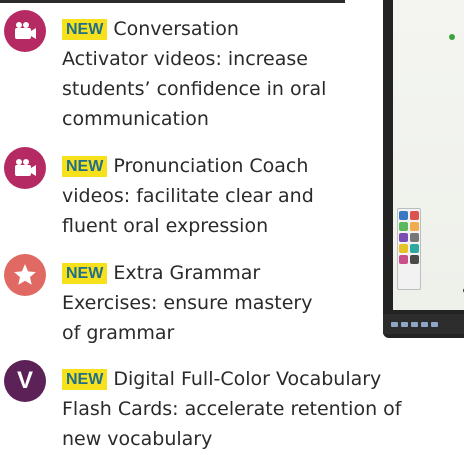  I want to click on whiteboard-illustration, so click(423, 169).